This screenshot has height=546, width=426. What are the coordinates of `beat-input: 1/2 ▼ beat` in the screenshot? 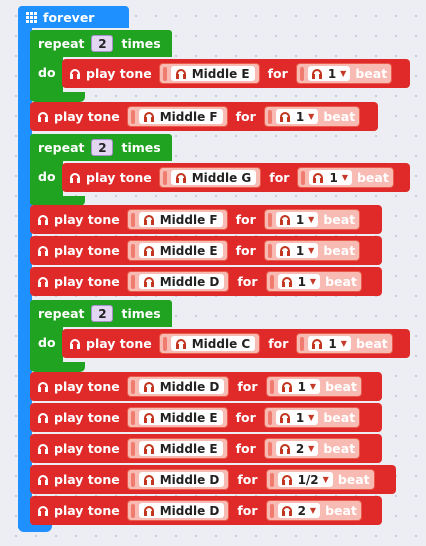 It's located at (320, 479).